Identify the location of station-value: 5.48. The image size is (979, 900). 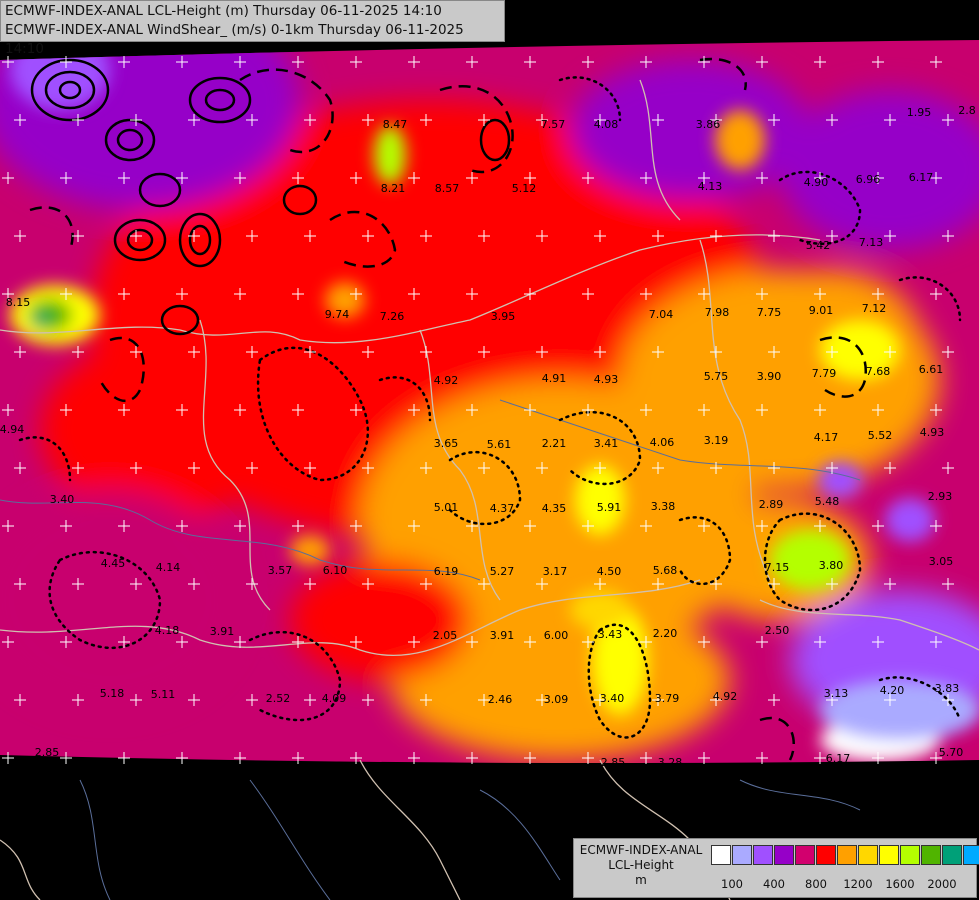
(827, 501).